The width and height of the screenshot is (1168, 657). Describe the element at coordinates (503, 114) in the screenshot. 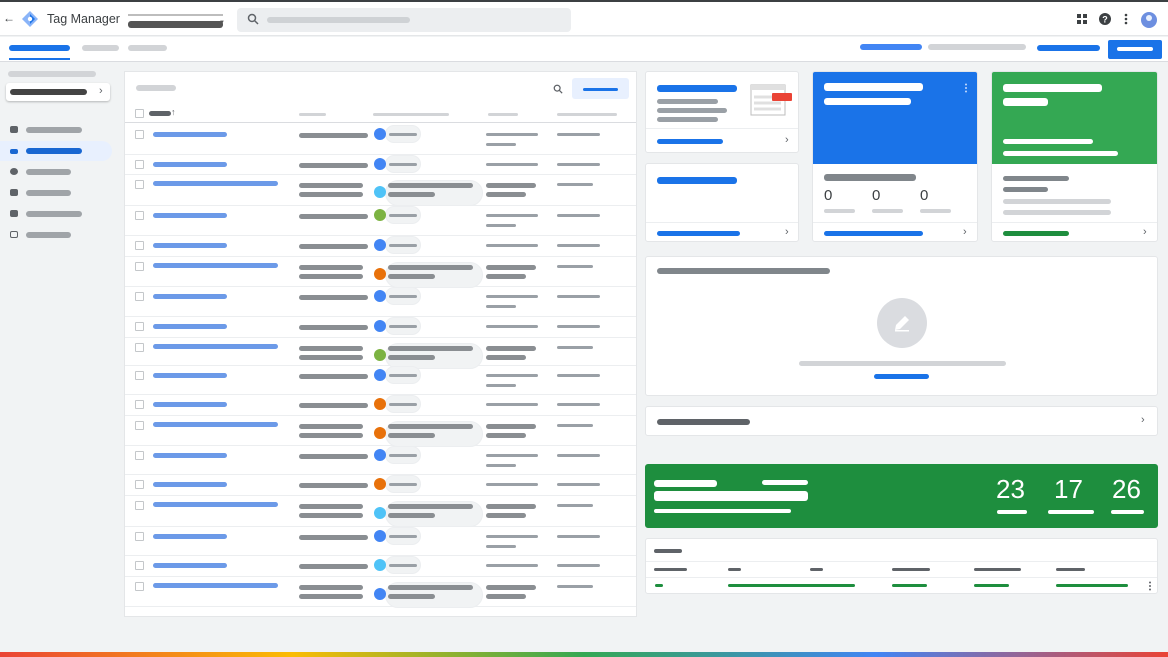

I see `column-header-folder` at that location.